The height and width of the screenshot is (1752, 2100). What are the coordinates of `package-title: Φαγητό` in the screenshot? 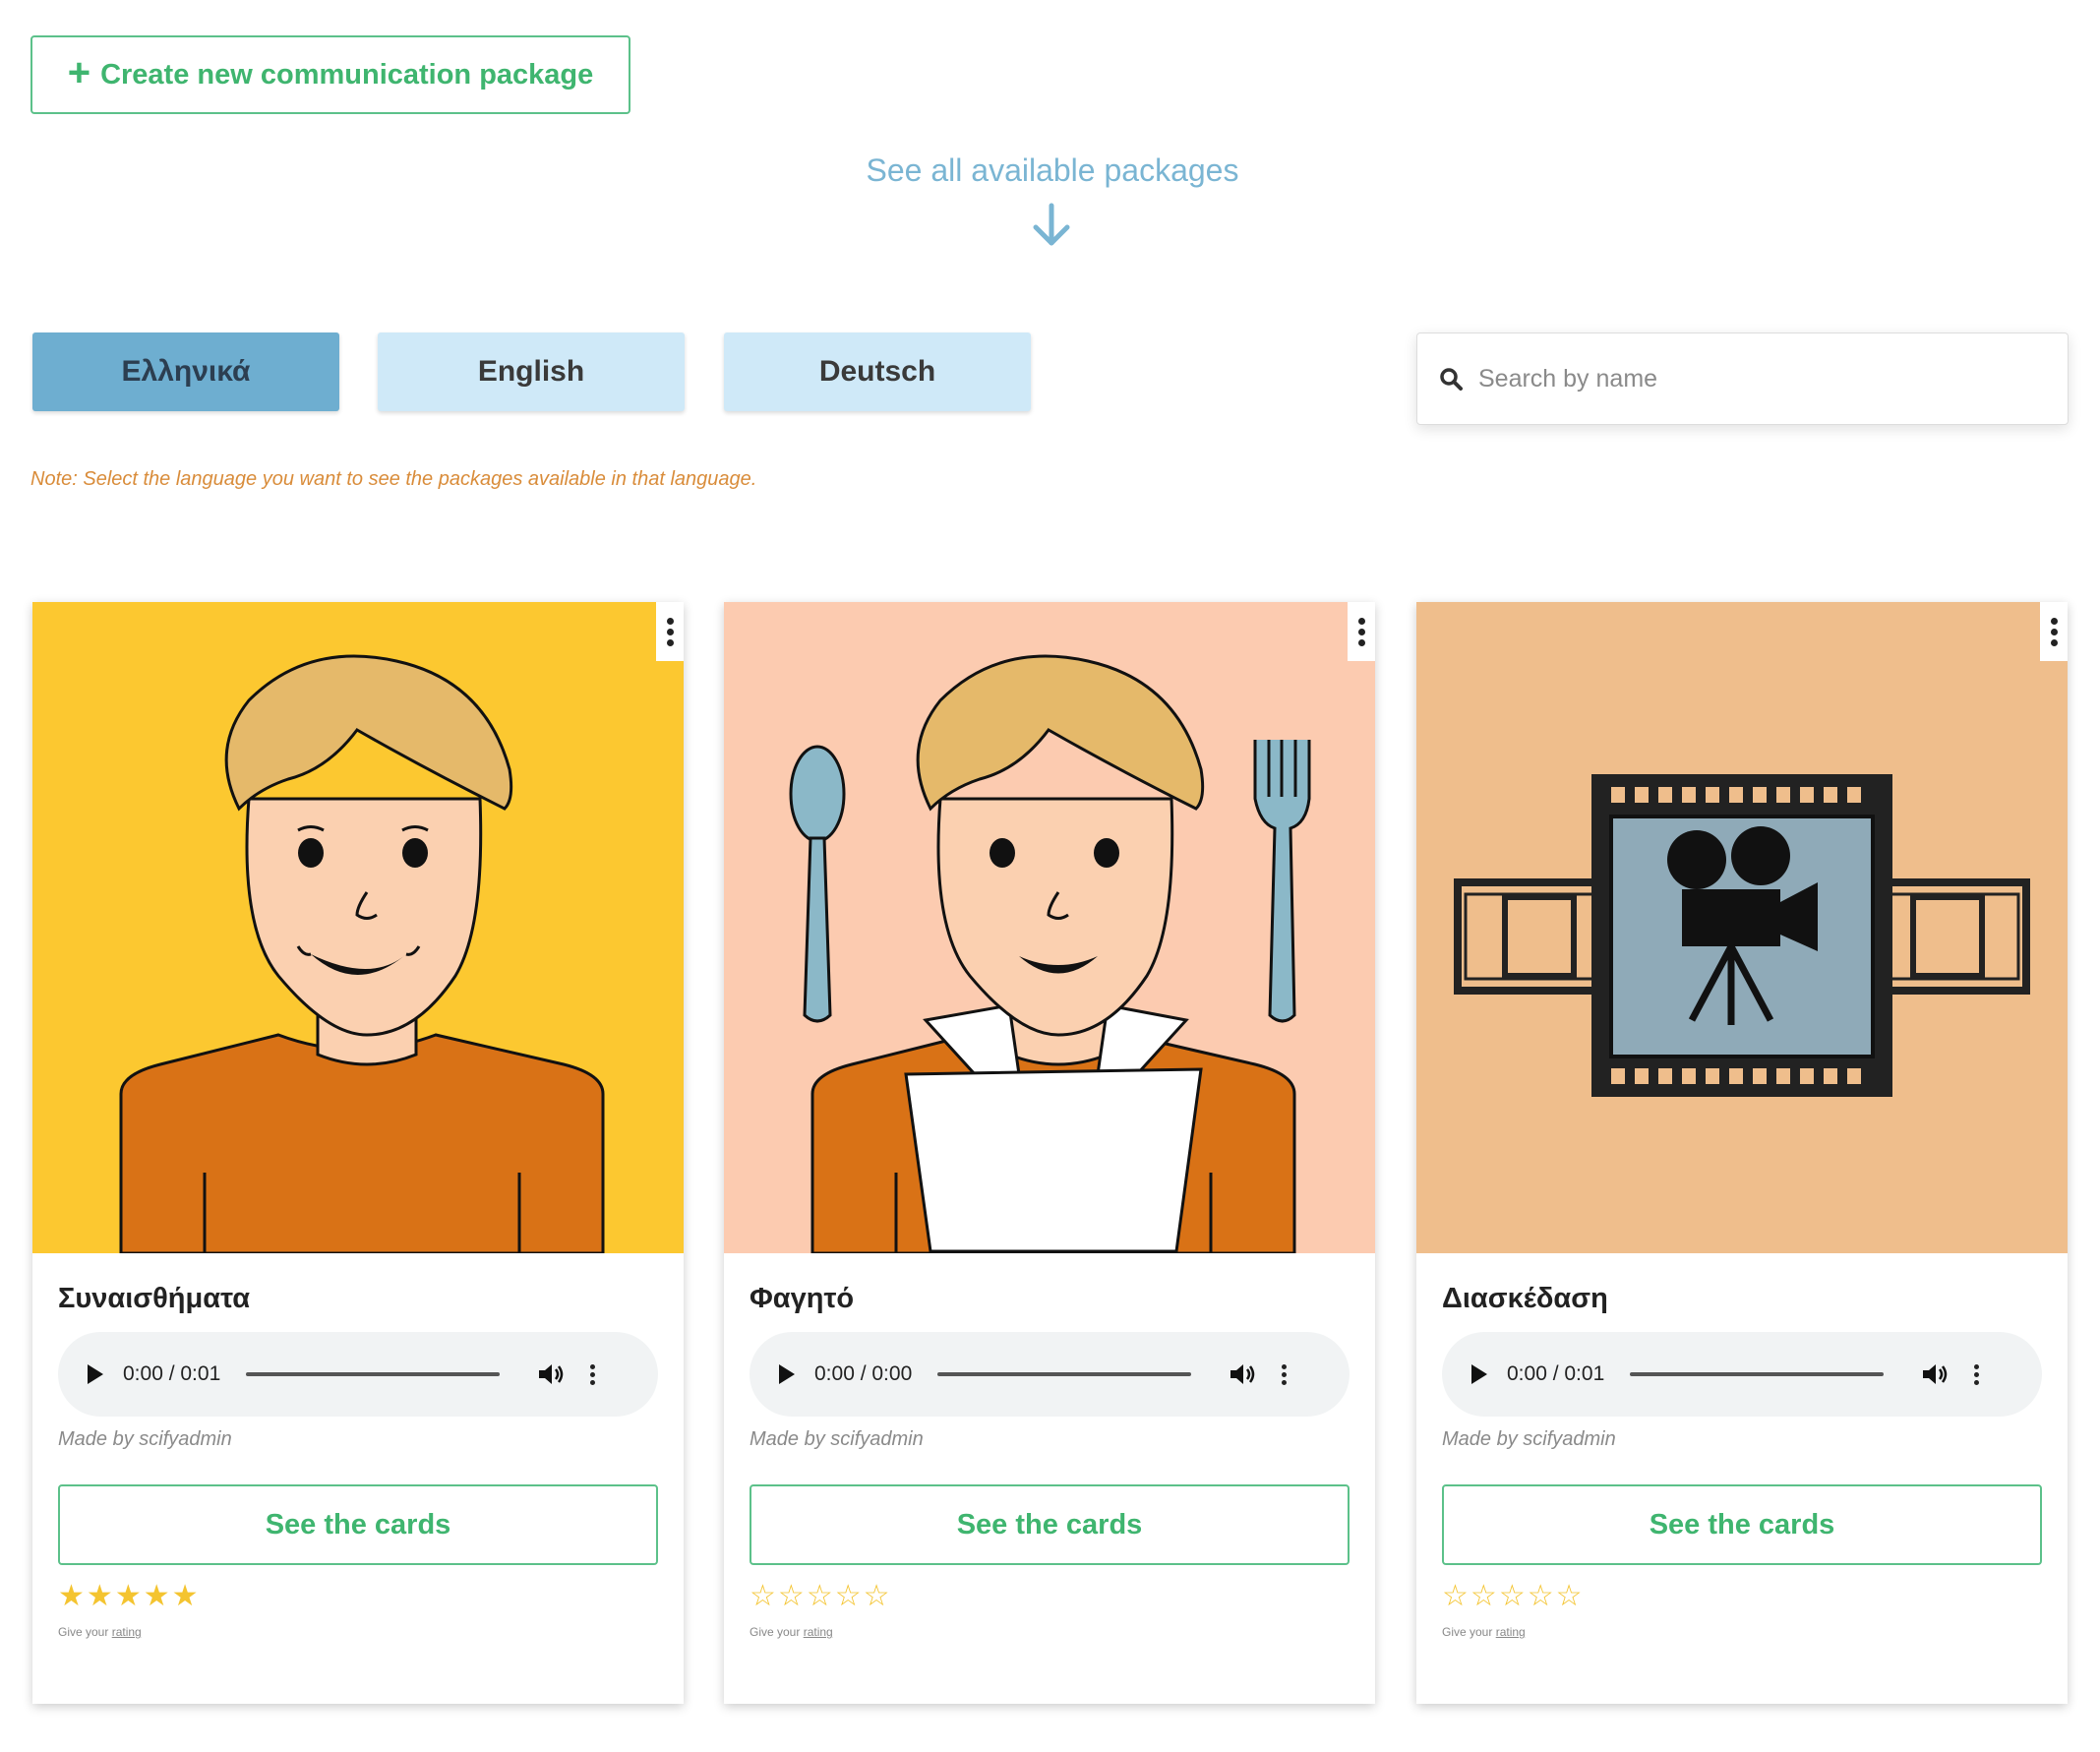 It's located at (802, 1298).